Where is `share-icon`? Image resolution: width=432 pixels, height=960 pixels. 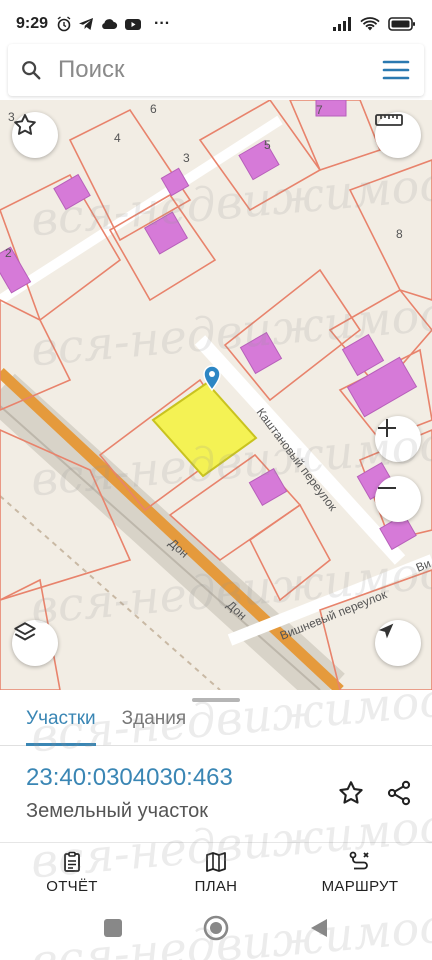 share-icon is located at coordinates (399, 793).